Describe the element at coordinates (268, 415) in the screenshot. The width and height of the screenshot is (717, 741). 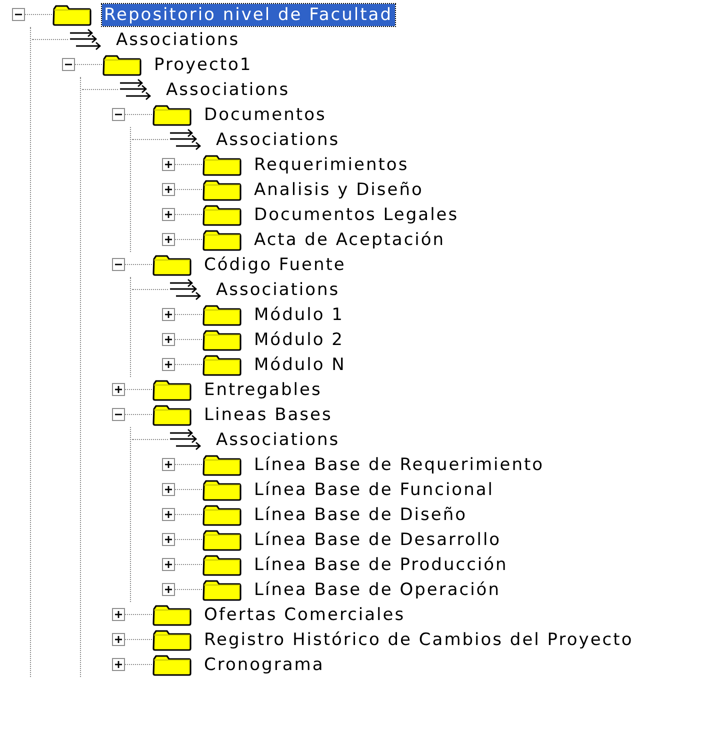
I see `folder-label: Lineas Bases` at that location.